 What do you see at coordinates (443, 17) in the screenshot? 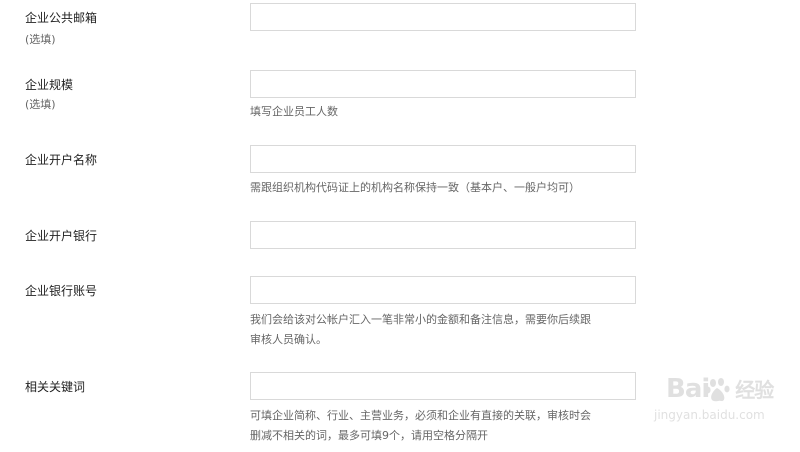
I see `email-input` at bounding box center [443, 17].